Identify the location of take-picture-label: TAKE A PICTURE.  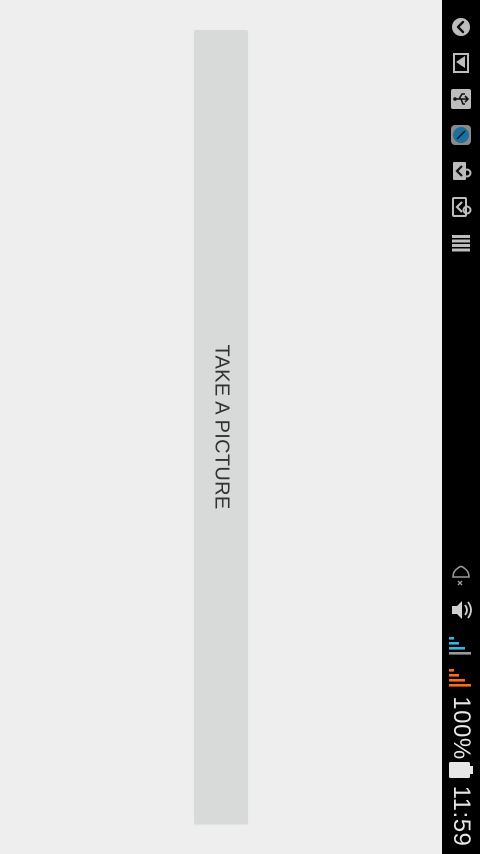
(221, 427).